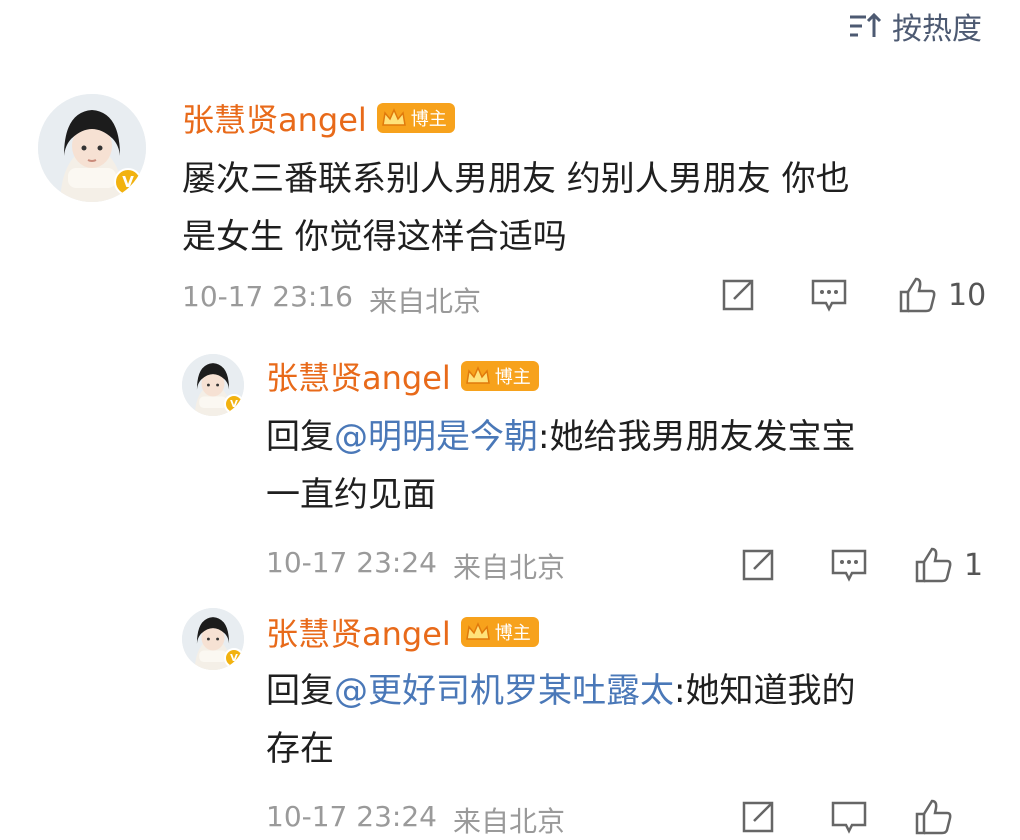  Describe the element at coordinates (516, 179) in the screenshot. I see `comment-text-line: 屡次三番联系别人男朋友 约别人男朋友 你也` at that location.